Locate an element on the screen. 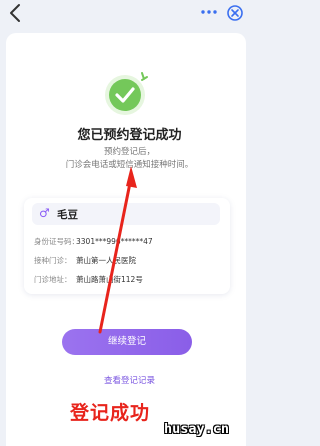  id-row: 身份证号码：3301***996******47 is located at coordinates (93, 241).